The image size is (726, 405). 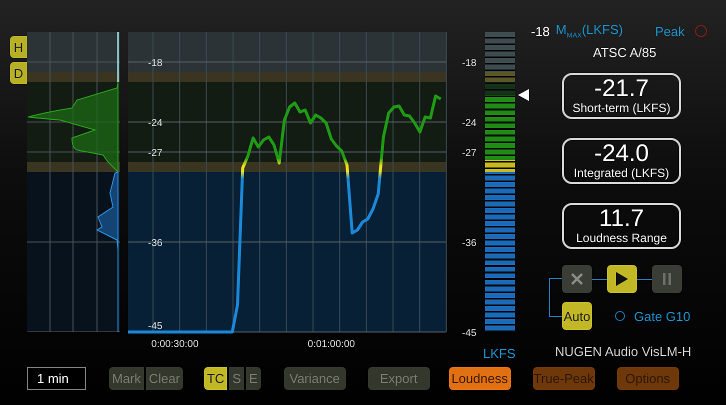 I want to click on histogram-line, so click(x=118, y=57).